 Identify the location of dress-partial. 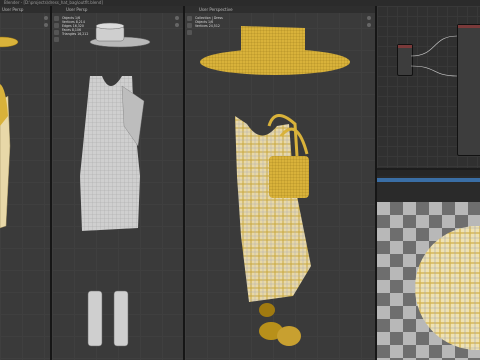
(5, 156).